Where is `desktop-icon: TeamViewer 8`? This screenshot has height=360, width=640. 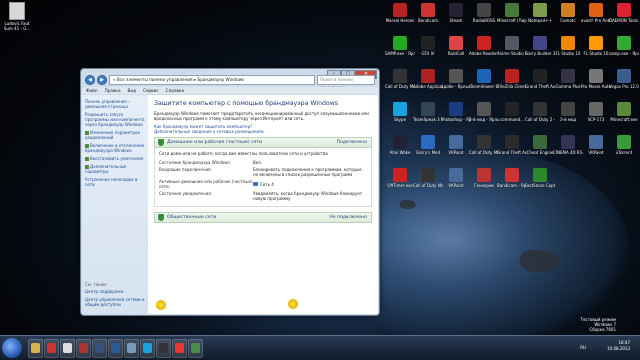 desktop-icon: TeamViewer 8 is located at coordinates (484, 84).